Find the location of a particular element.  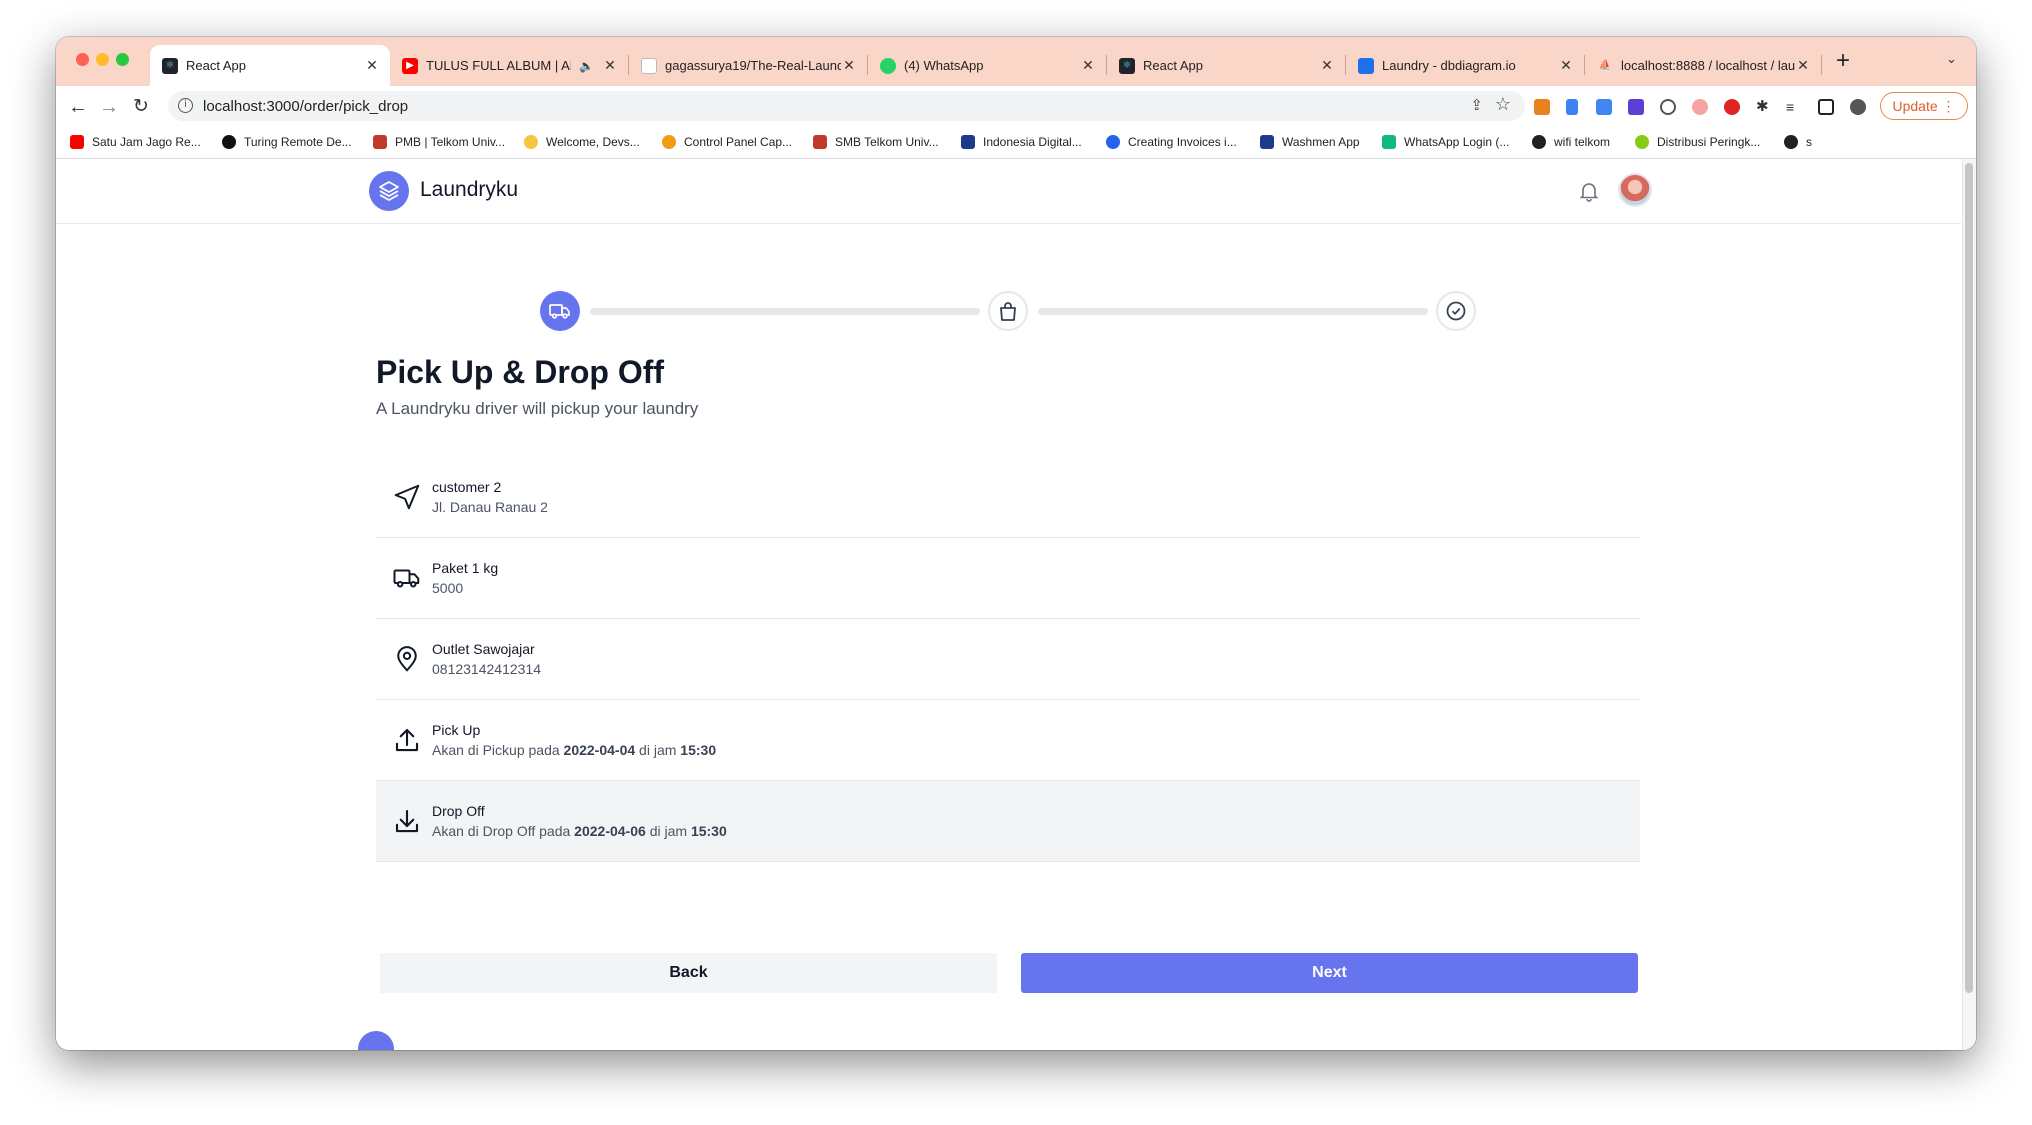

page-scrollbar is located at coordinates (1969, 604).